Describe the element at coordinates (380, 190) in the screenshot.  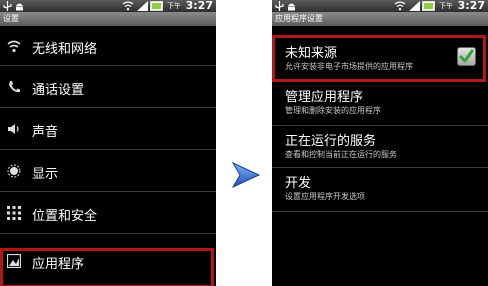
I see `development-item: 开发 设置应用程序开发选项` at that location.